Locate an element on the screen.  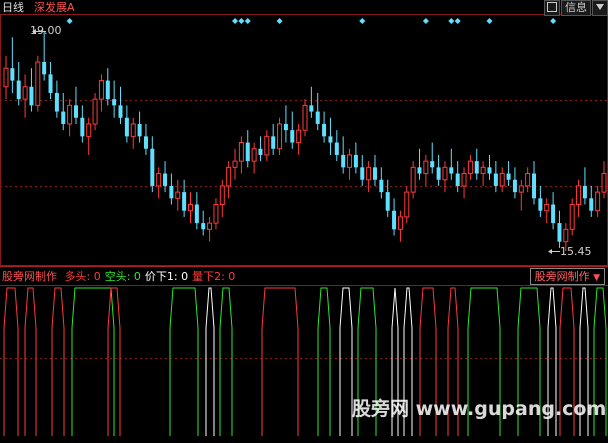
indicator-fields: 多头: 0 空头: 0 价下1: 0 量下2: 0 is located at coordinates (148, 276).